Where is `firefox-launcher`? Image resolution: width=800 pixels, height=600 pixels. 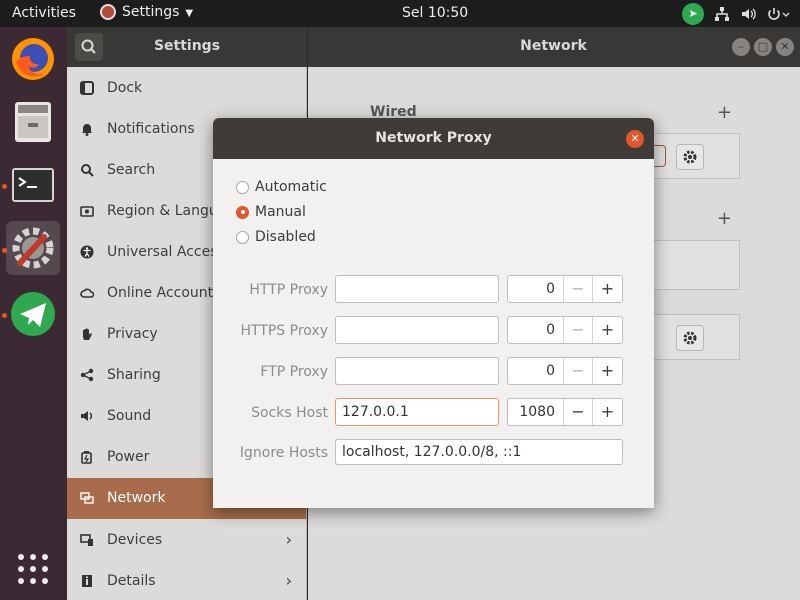 firefox-launcher is located at coordinates (33, 59).